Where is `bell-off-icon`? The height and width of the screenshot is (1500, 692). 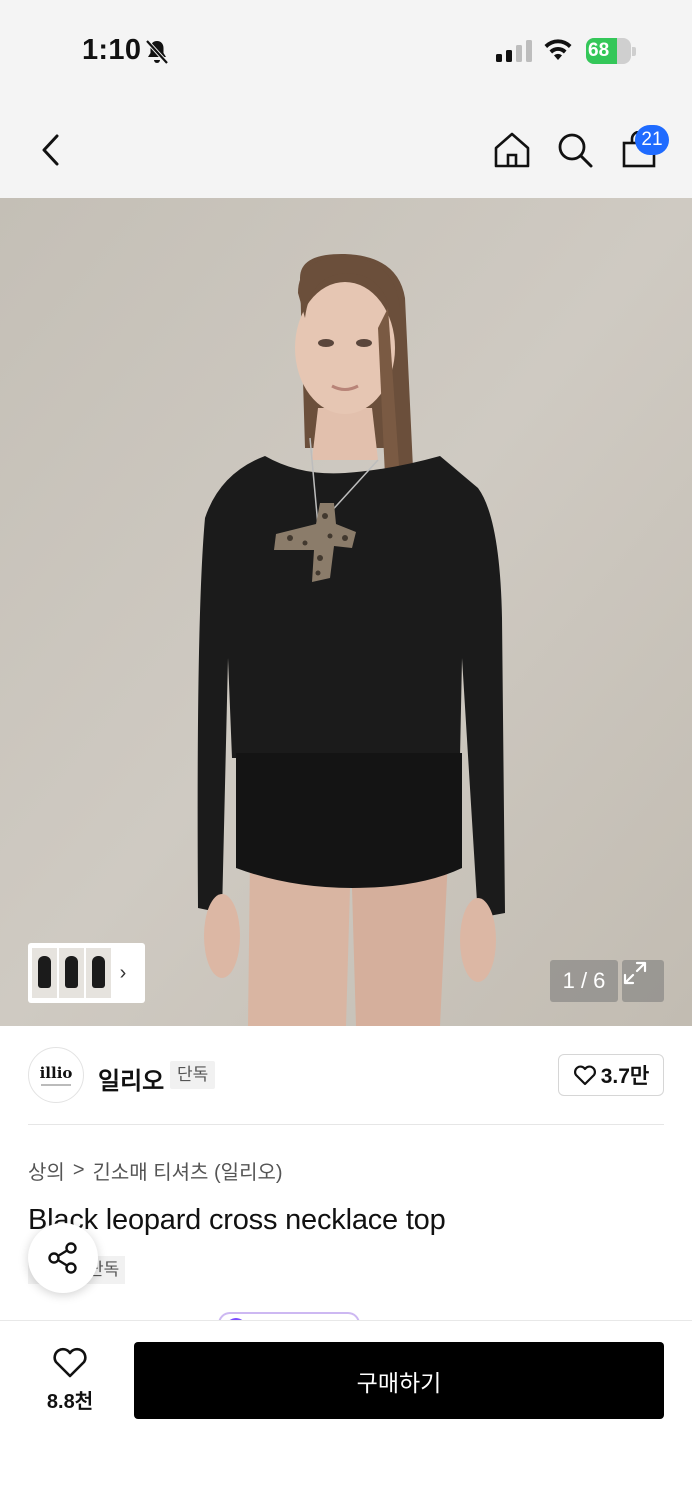 bell-off-icon is located at coordinates (157, 52).